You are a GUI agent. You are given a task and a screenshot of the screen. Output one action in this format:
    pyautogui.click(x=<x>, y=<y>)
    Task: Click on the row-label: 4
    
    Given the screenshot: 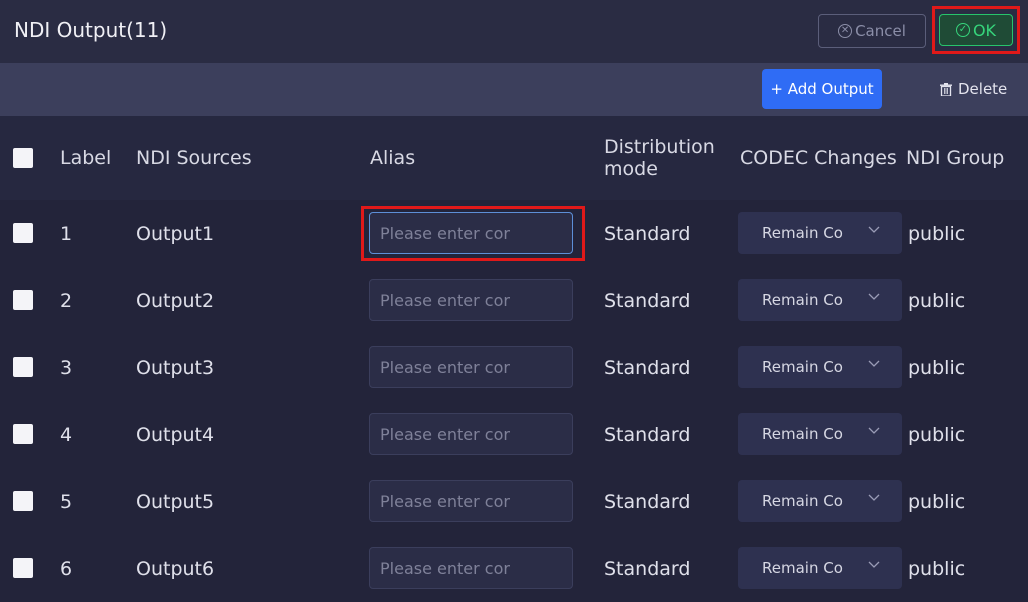 What is the action you would take?
    pyautogui.click(x=66, y=434)
    